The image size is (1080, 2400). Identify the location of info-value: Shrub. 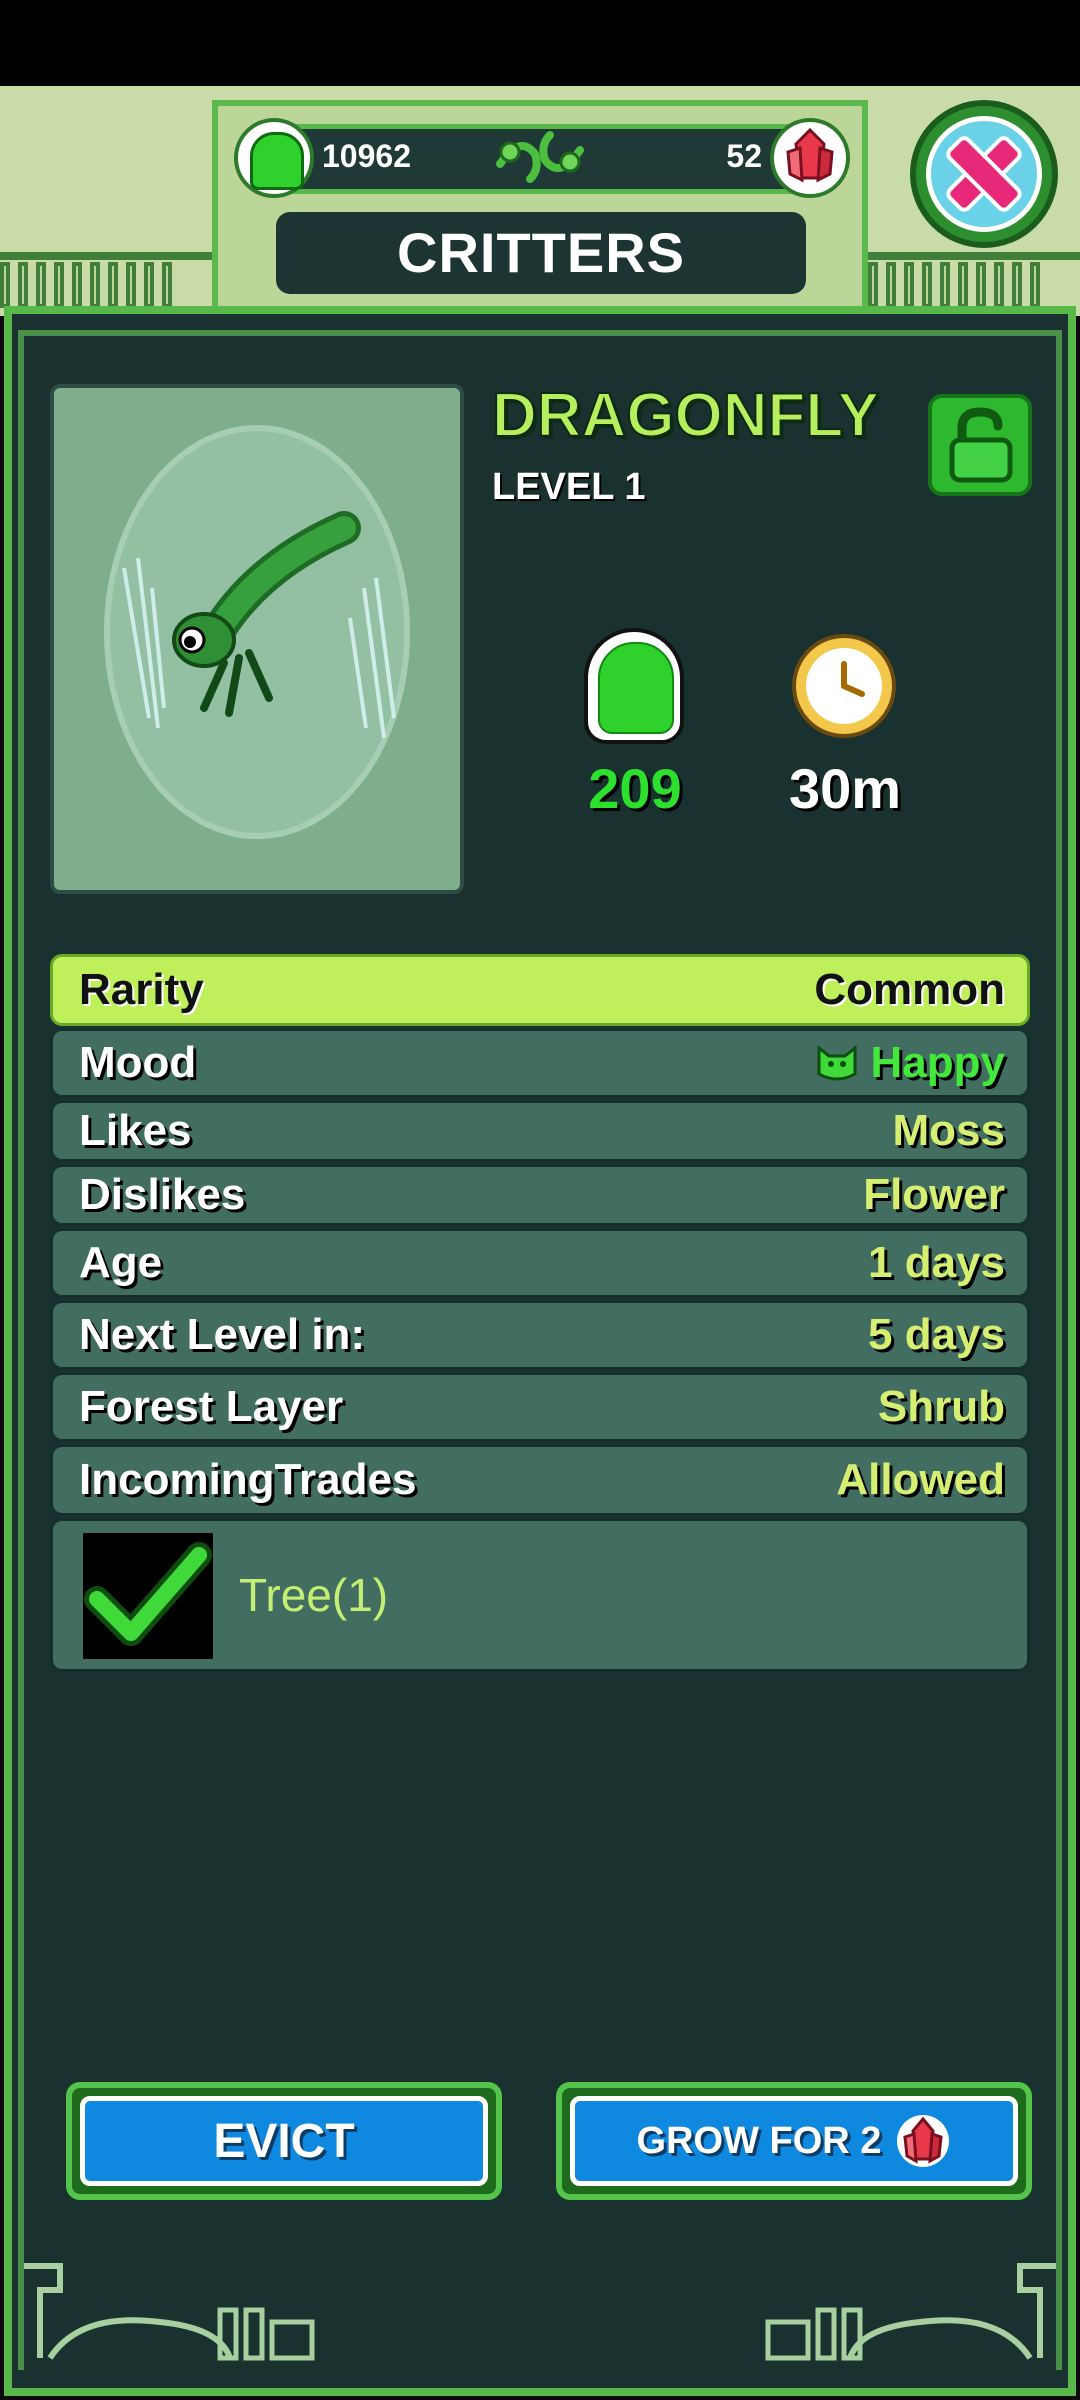
(941, 1406).